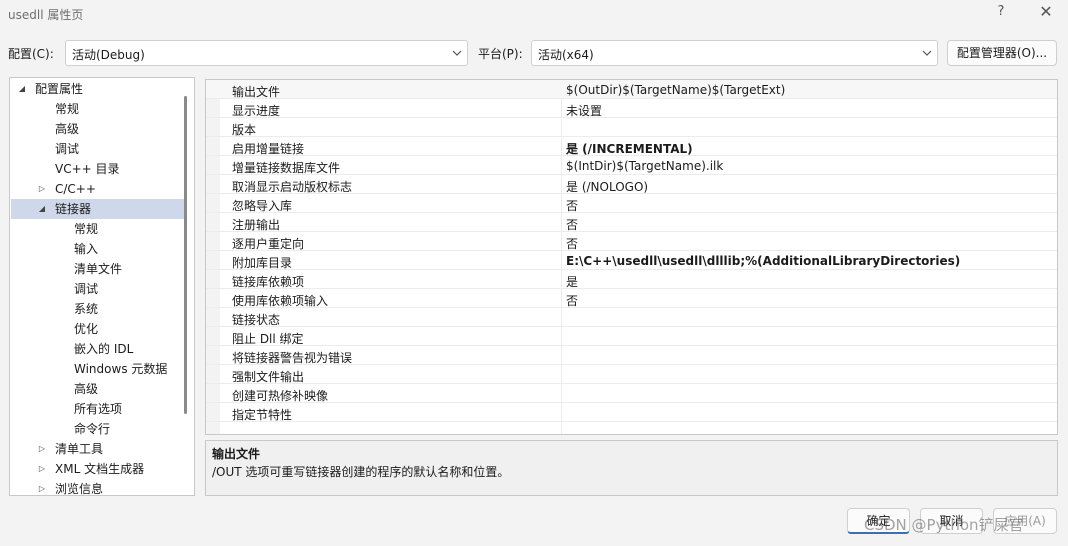 Image resolution: width=1068 pixels, height=546 pixels. I want to click on window-title: usedll 属性页, so click(46, 15).